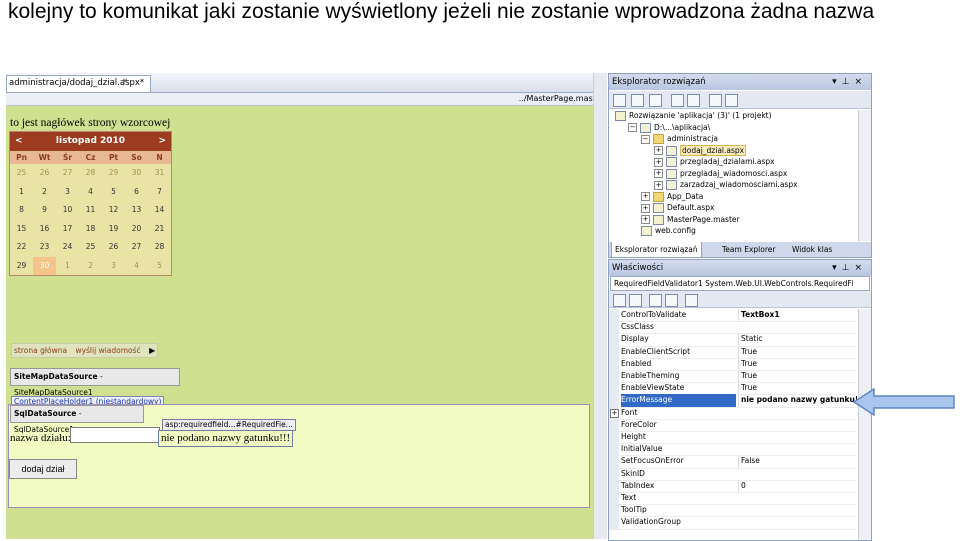  Describe the element at coordinates (159, 192) in the screenshot. I see `calendar-day: 7` at that location.